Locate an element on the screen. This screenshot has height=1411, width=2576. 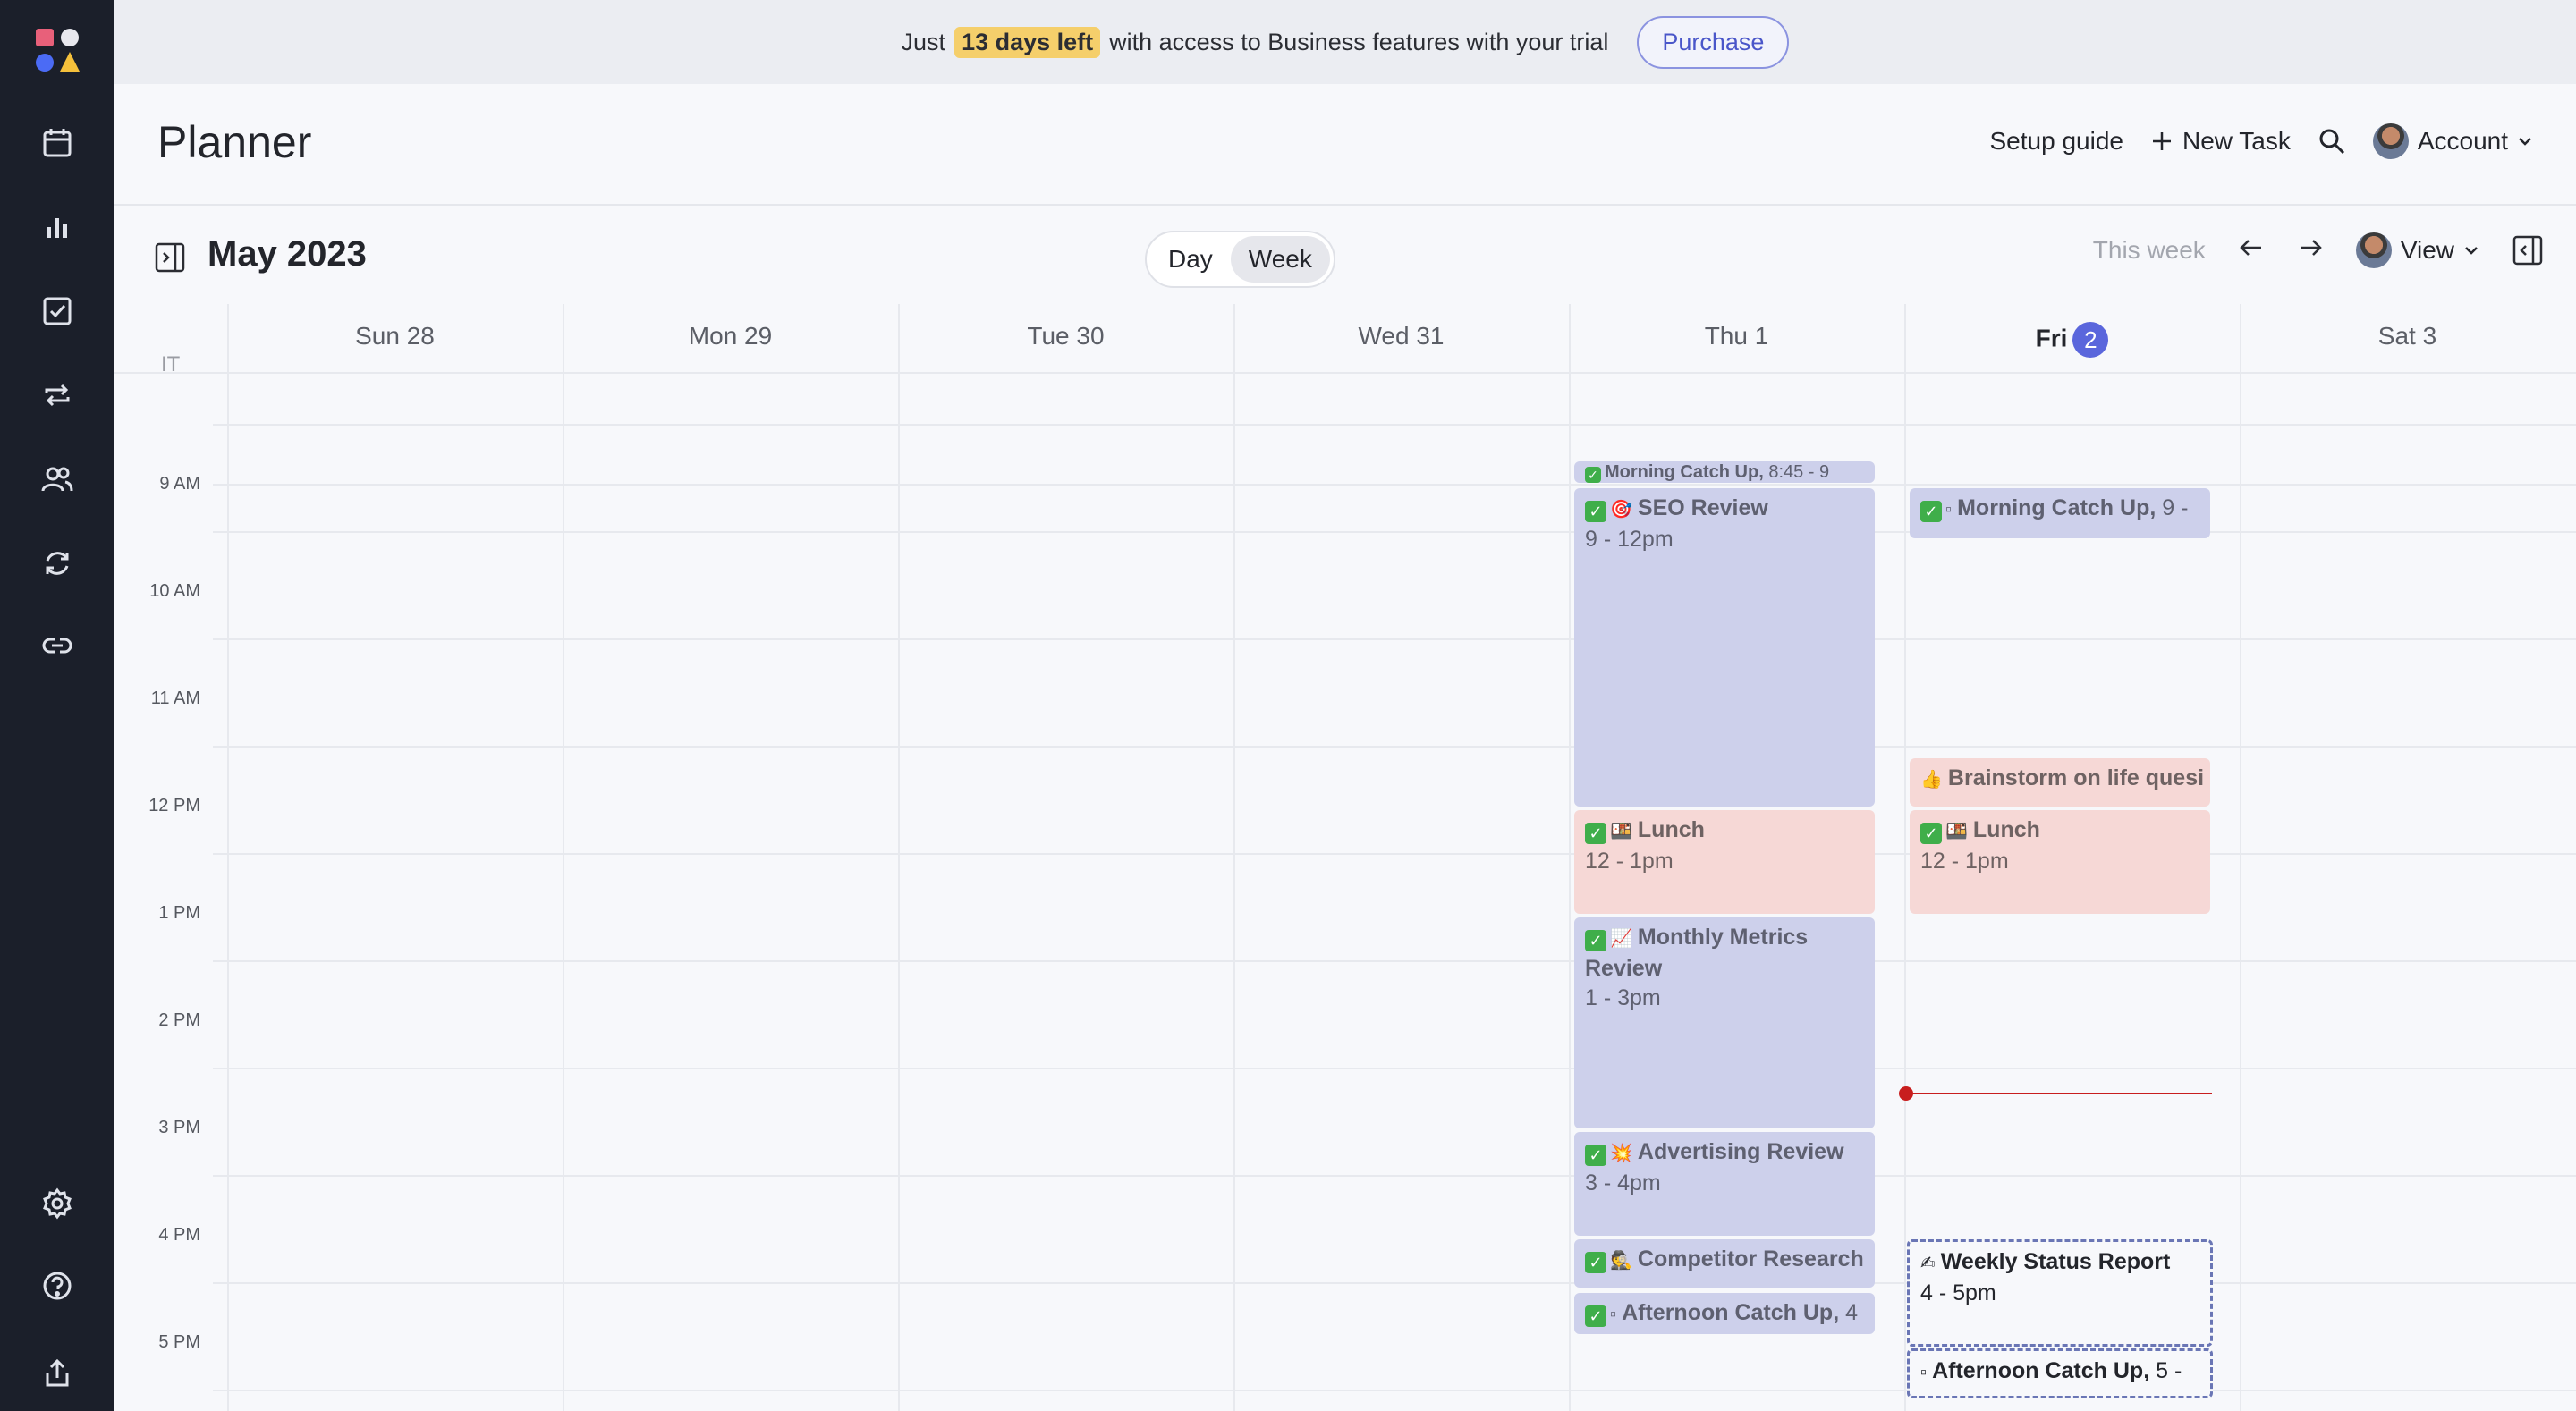
spark-icon: 💥 is located at coordinates (1621, 1153).